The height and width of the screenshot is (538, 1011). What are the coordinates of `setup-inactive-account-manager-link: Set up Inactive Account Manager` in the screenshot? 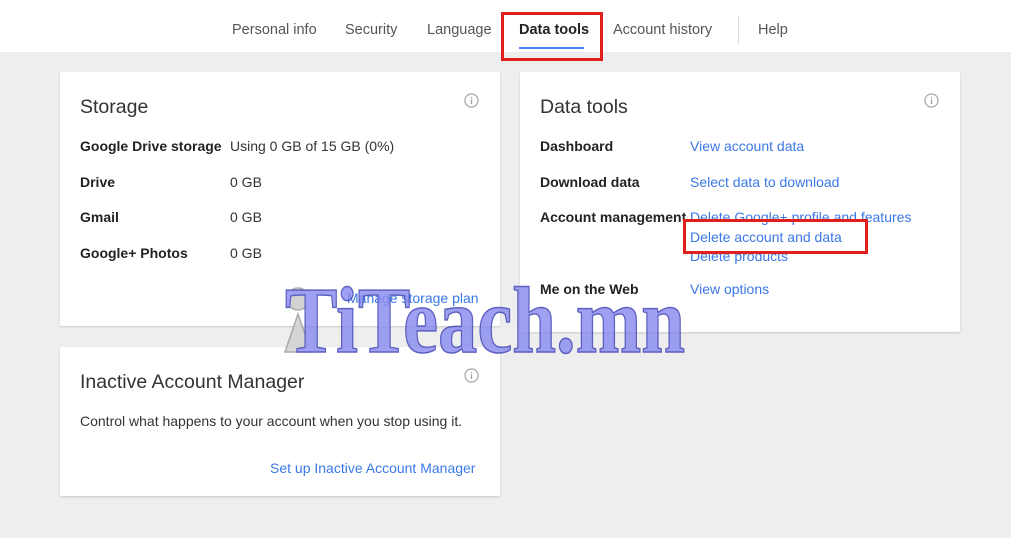 It's located at (372, 468).